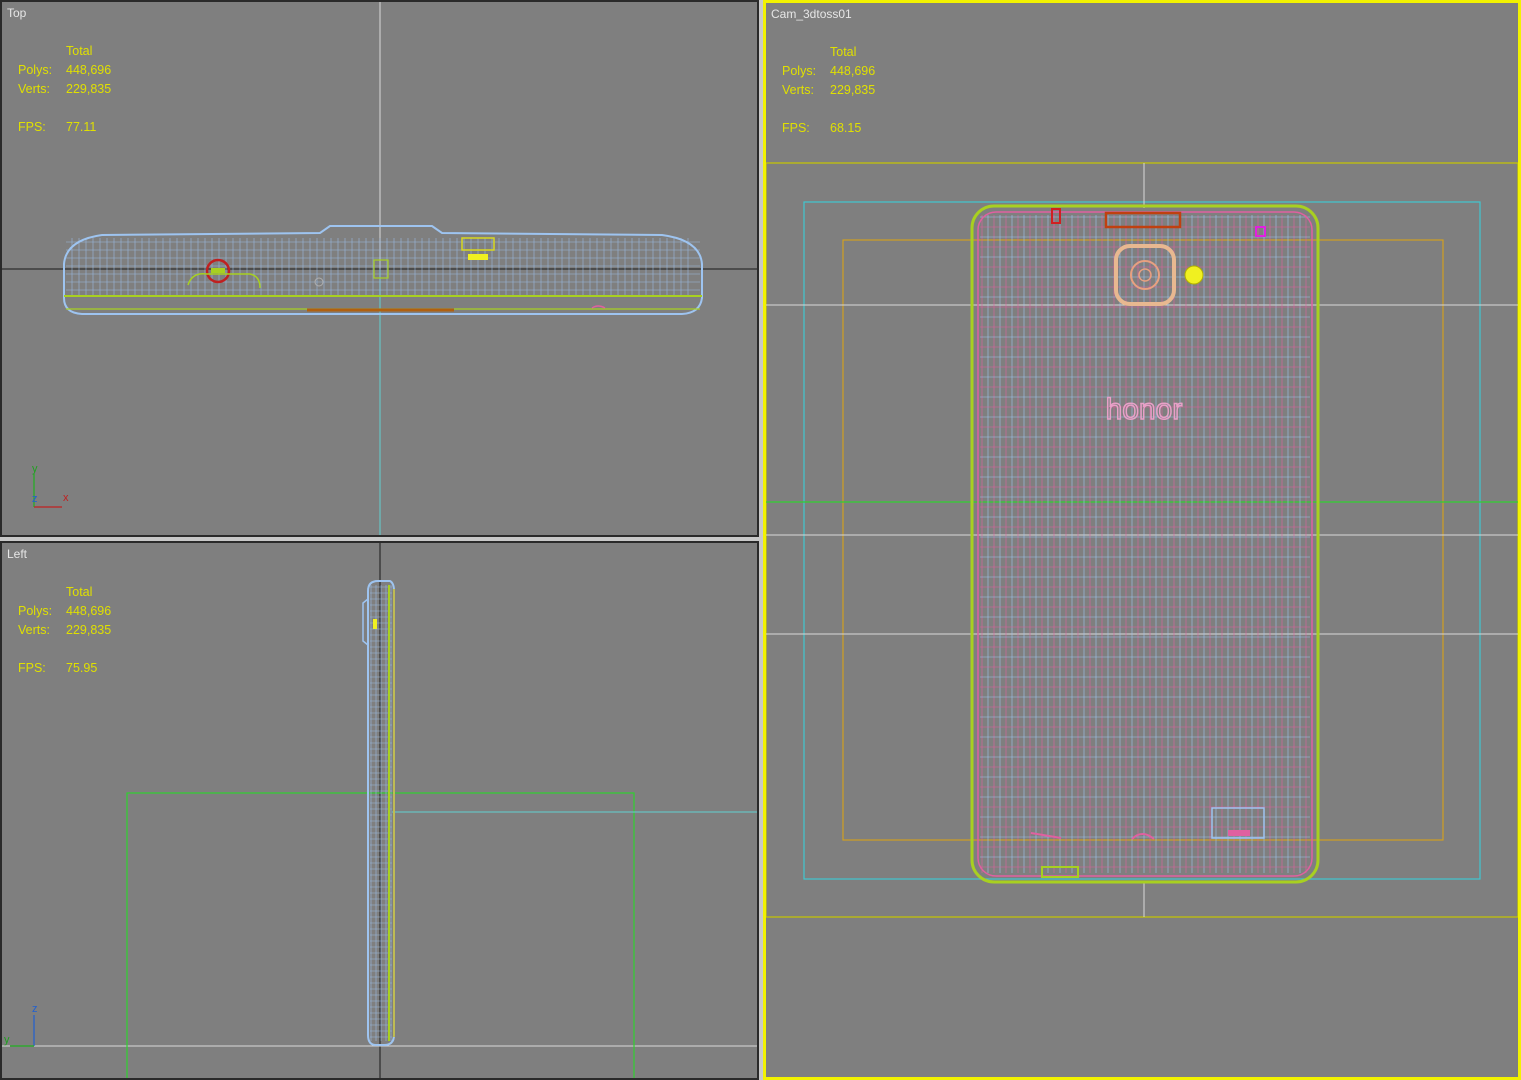  Describe the element at coordinates (1145, 544) in the screenshot. I see `phone-back-wireframe: honor` at that location.